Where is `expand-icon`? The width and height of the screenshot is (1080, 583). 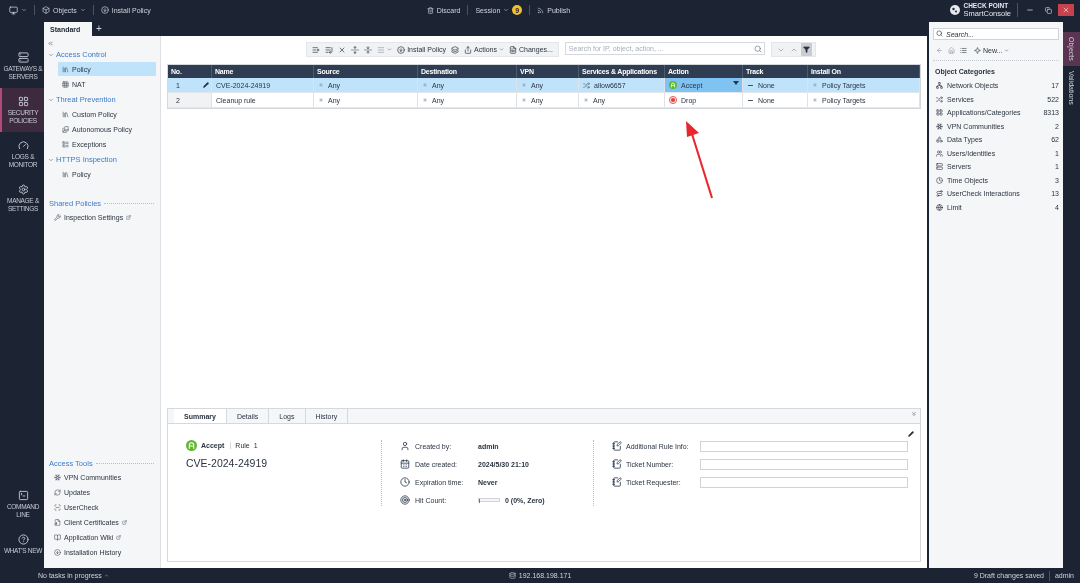
expand-icon is located at coordinates (355, 49).